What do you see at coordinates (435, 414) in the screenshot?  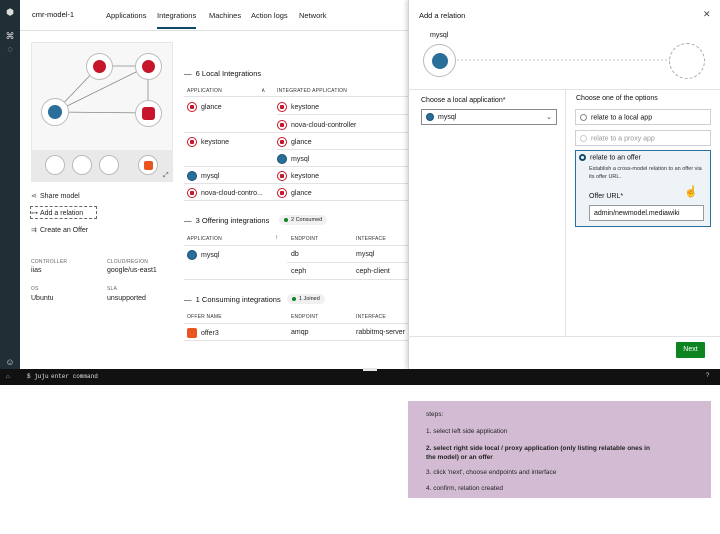 I see `notes-title: steps:` at bounding box center [435, 414].